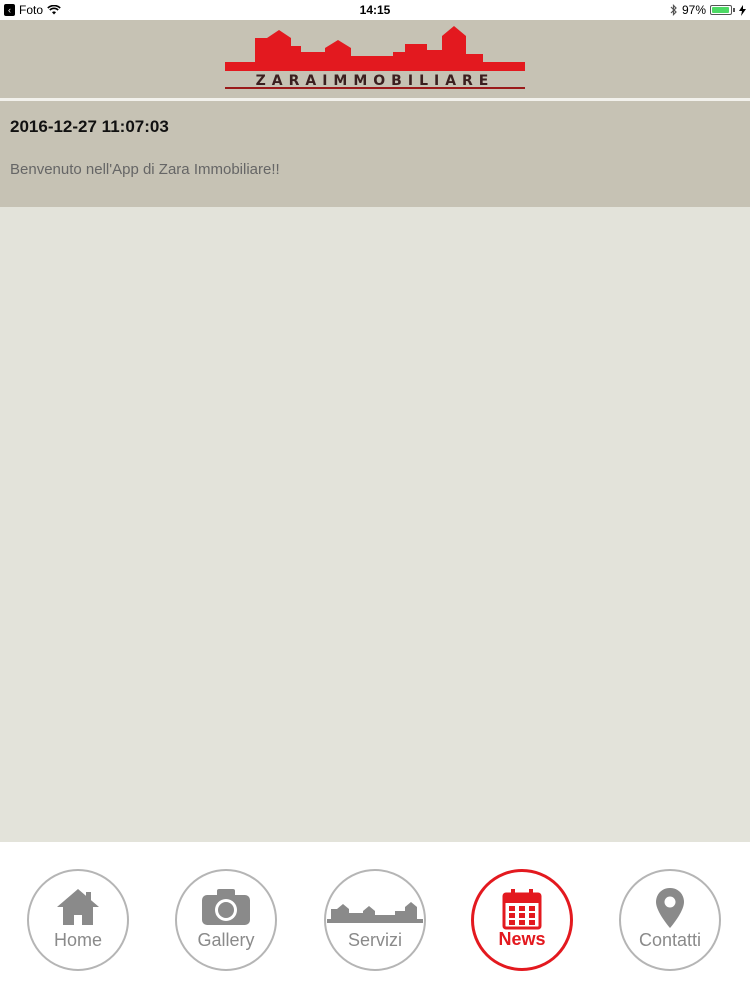 This screenshot has height=1000, width=750. I want to click on calendar-icon, so click(522, 909).